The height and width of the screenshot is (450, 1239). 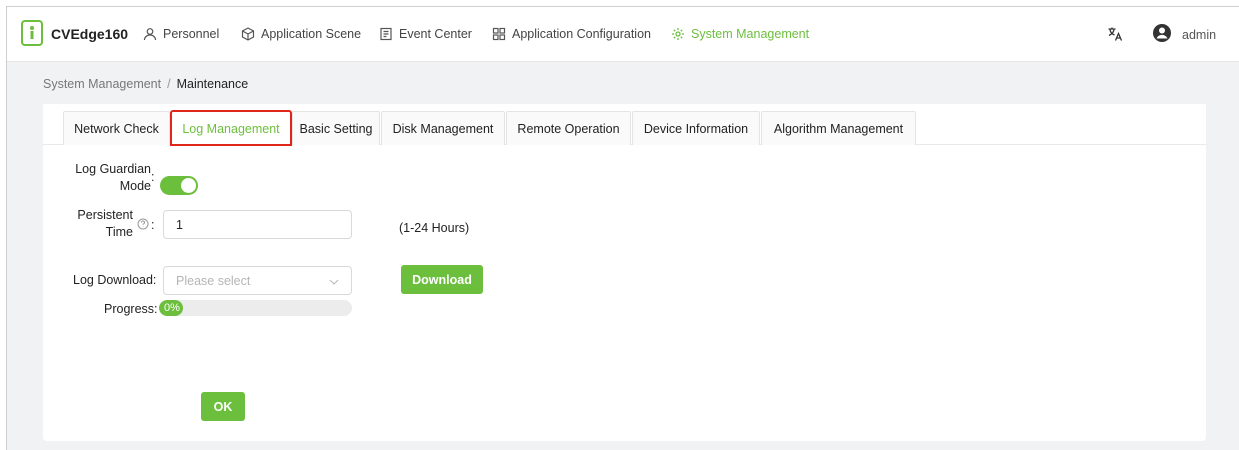 I want to click on breadcrumb-parent: System Management, so click(x=102, y=84).